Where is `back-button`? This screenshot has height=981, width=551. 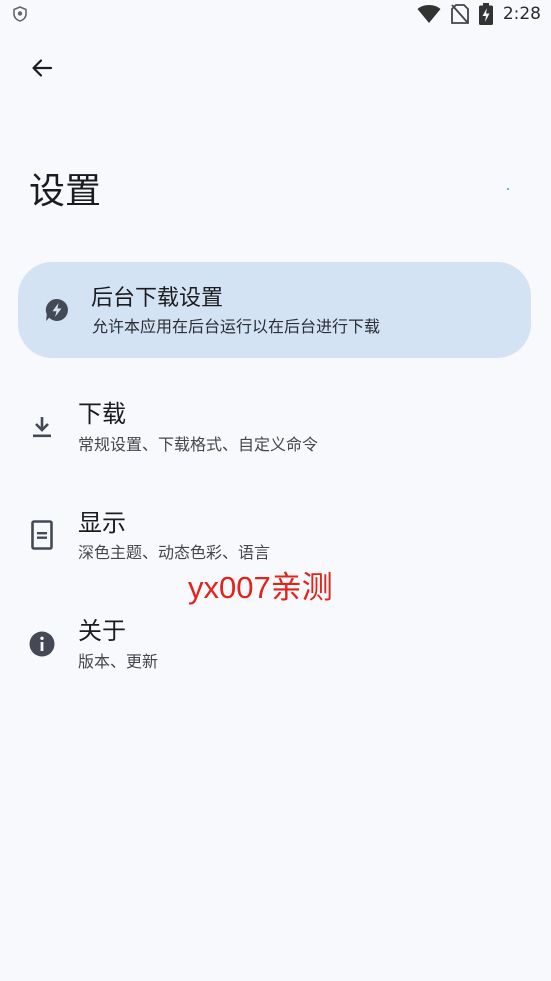
back-button is located at coordinates (42, 68).